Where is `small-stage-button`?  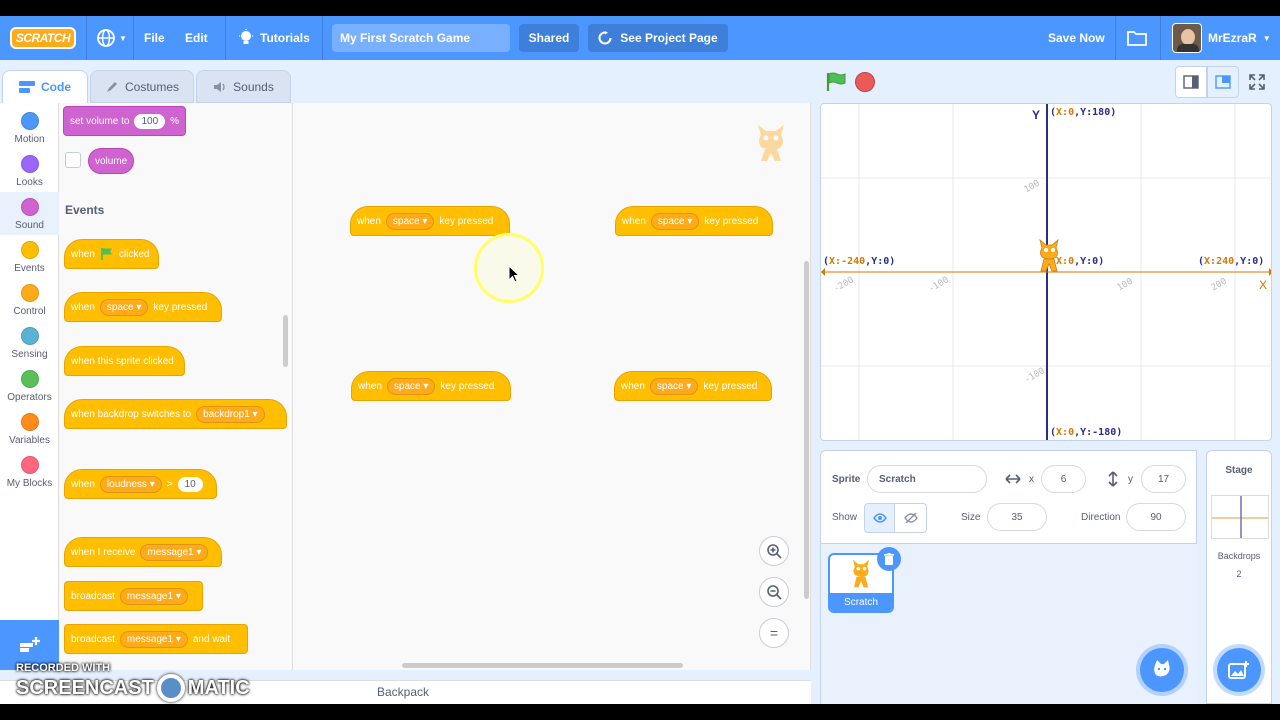 small-stage-button is located at coordinates (1191, 82).